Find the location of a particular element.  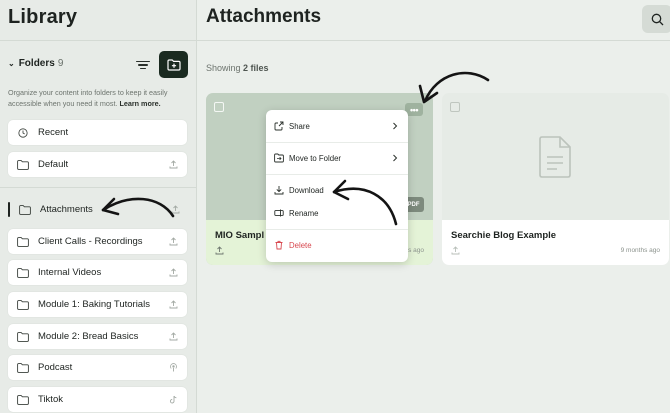

add-folder-button is located at coordinates (173, 64).